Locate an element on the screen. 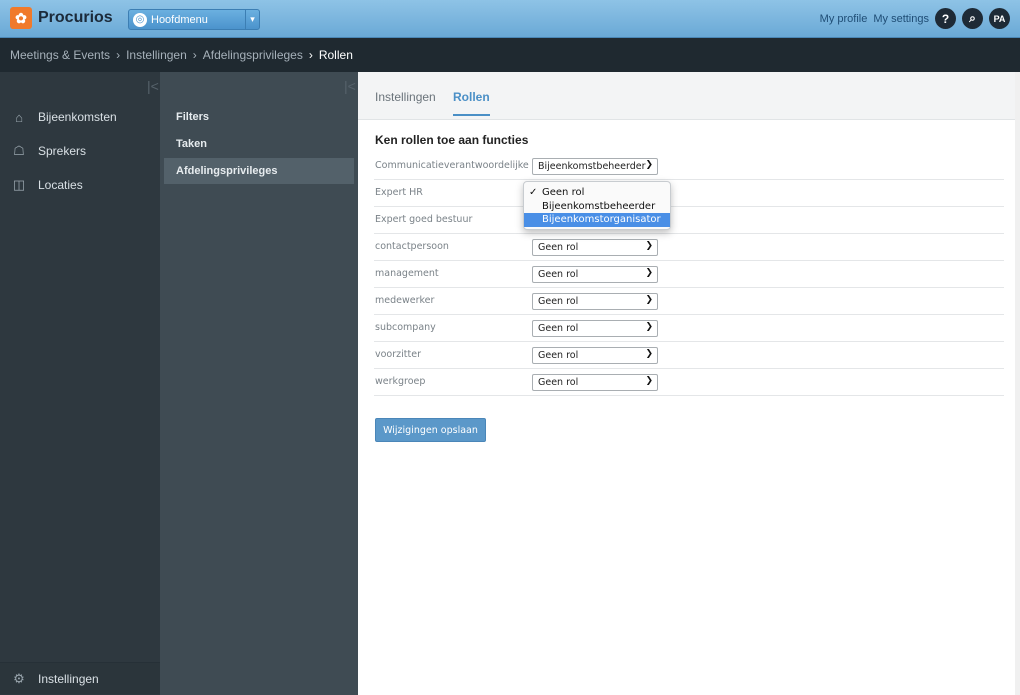 This screenshot has width=1020, height=695. role-row: management Geen rol ❯ is located at coordinates (689, 274).